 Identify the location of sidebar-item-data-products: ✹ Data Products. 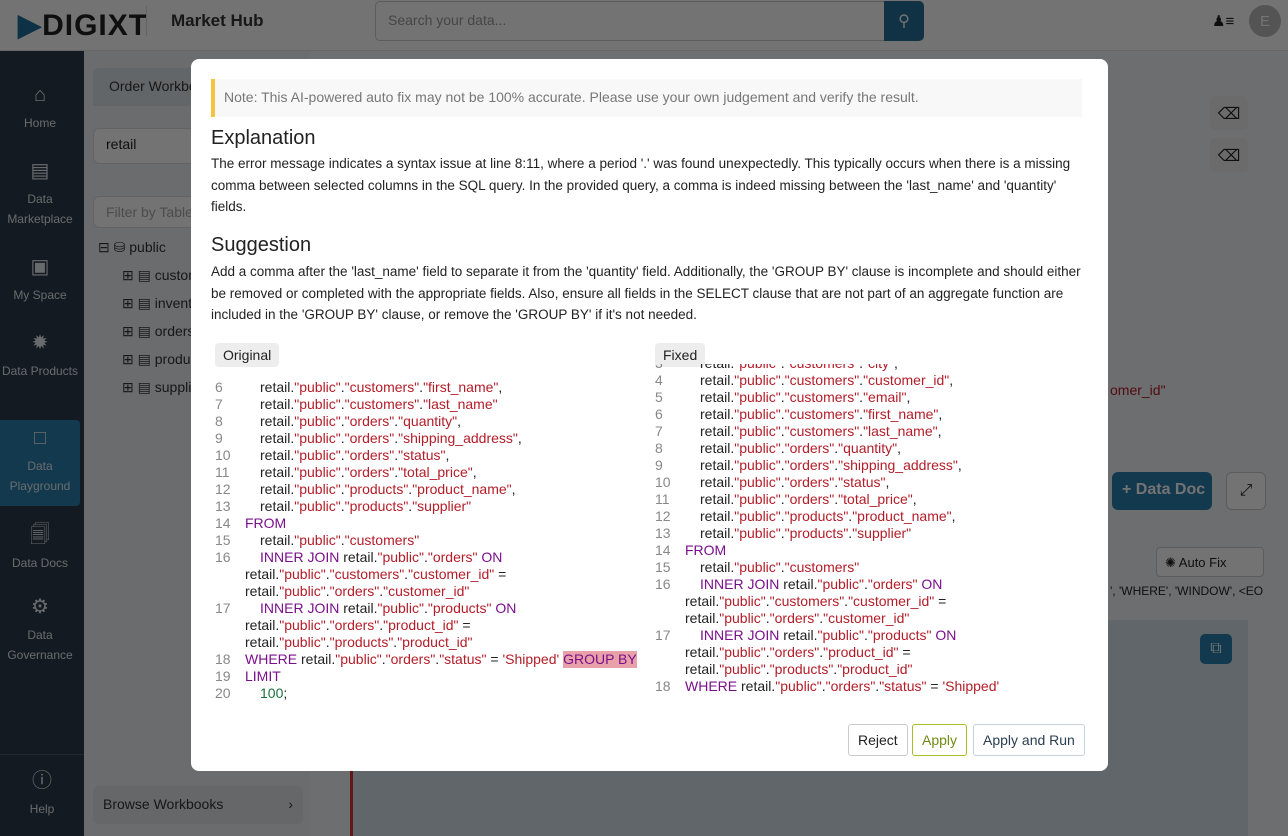
(40, 356).